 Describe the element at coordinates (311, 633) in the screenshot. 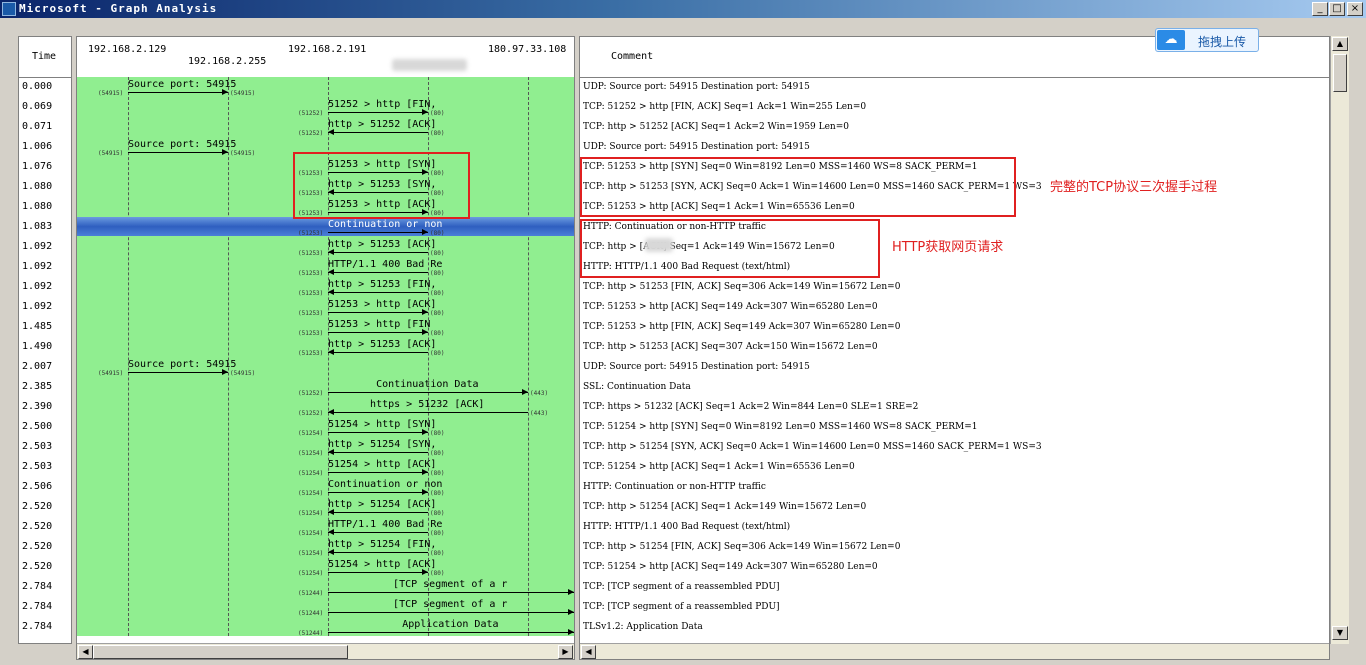

I see `port-label: (51244)` at that location.